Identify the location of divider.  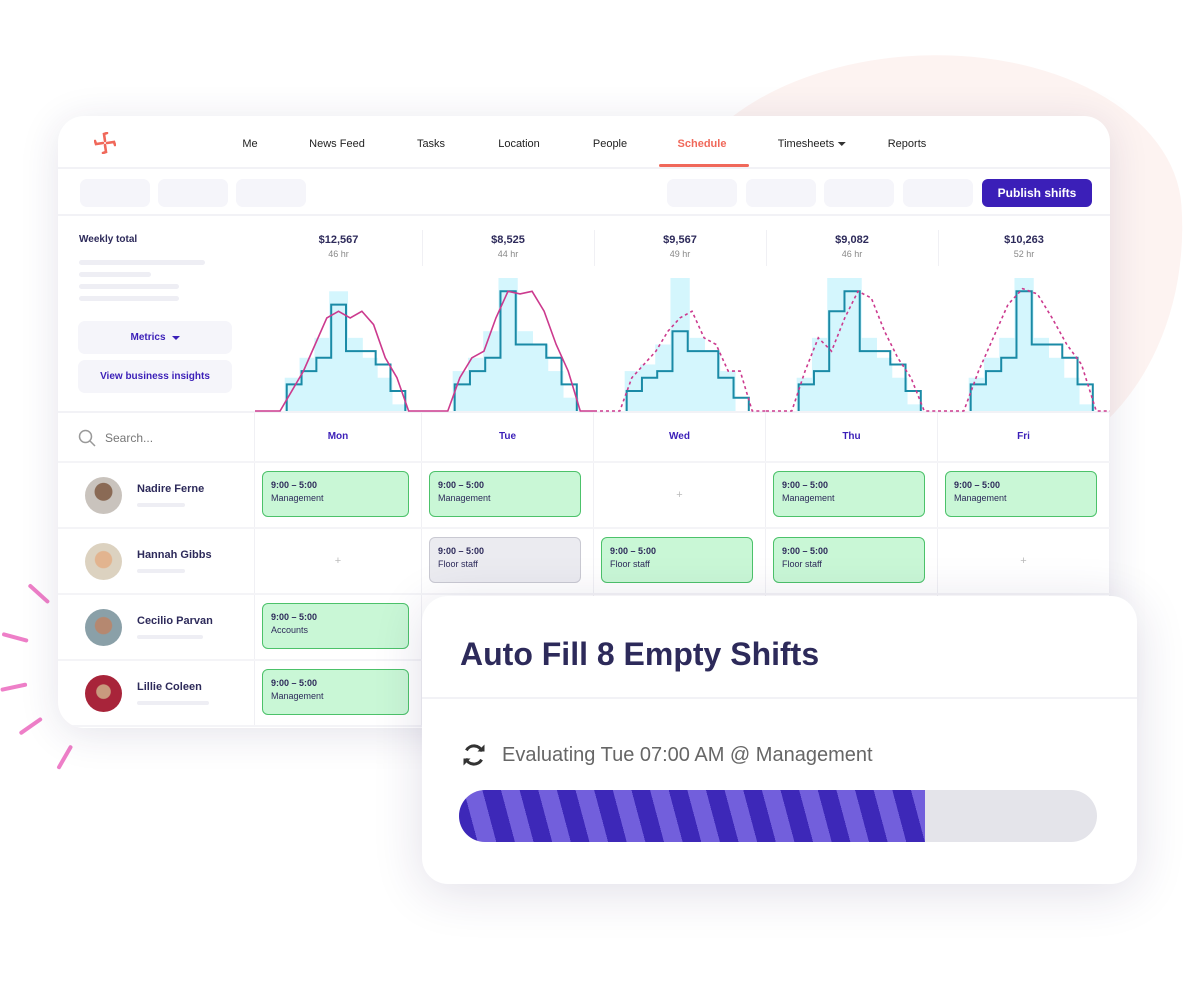
(779, 698).